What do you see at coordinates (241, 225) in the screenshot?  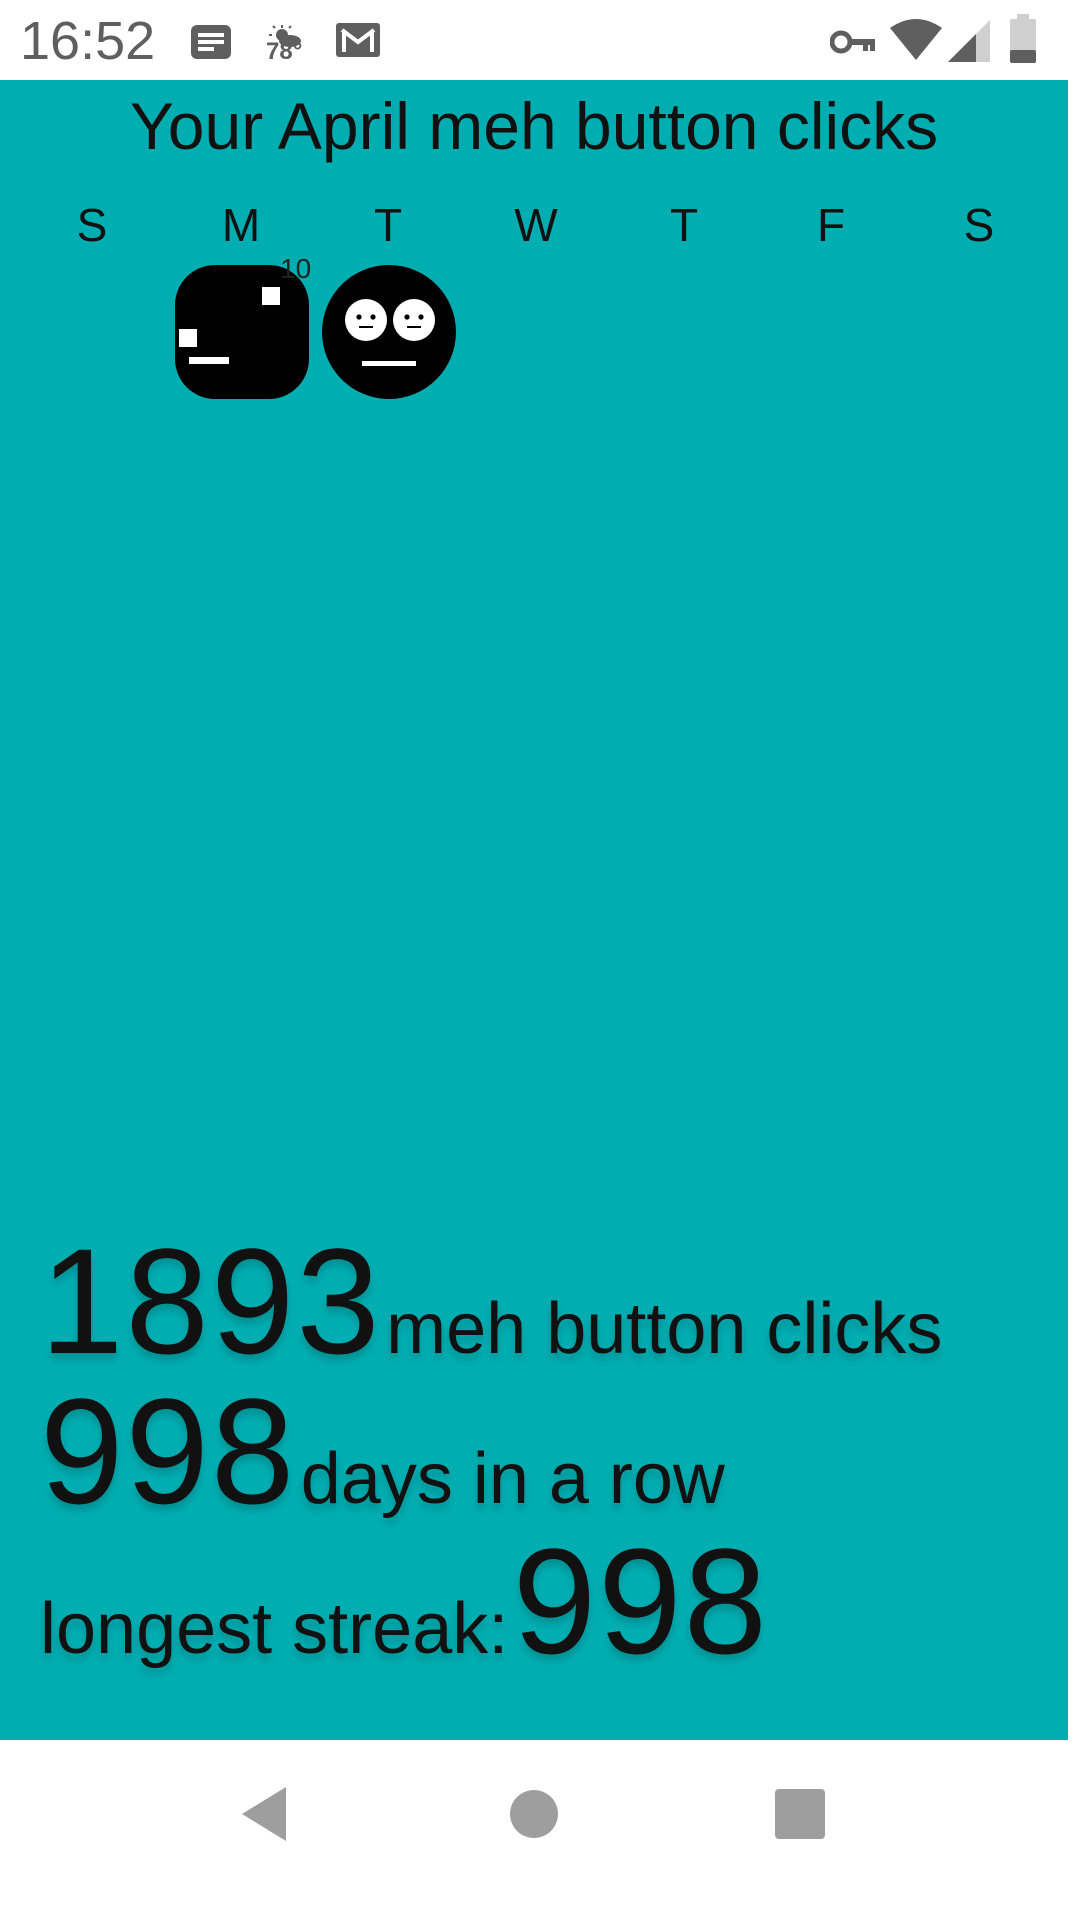 I see `weekday-label: M` at bounding box center [241, 225].